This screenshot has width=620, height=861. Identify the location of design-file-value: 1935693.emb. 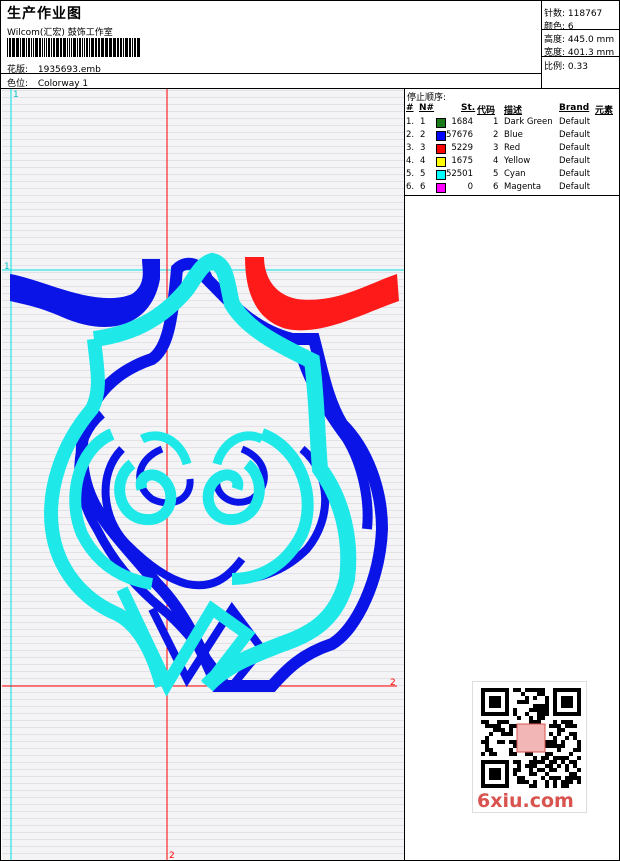
(69, 70).